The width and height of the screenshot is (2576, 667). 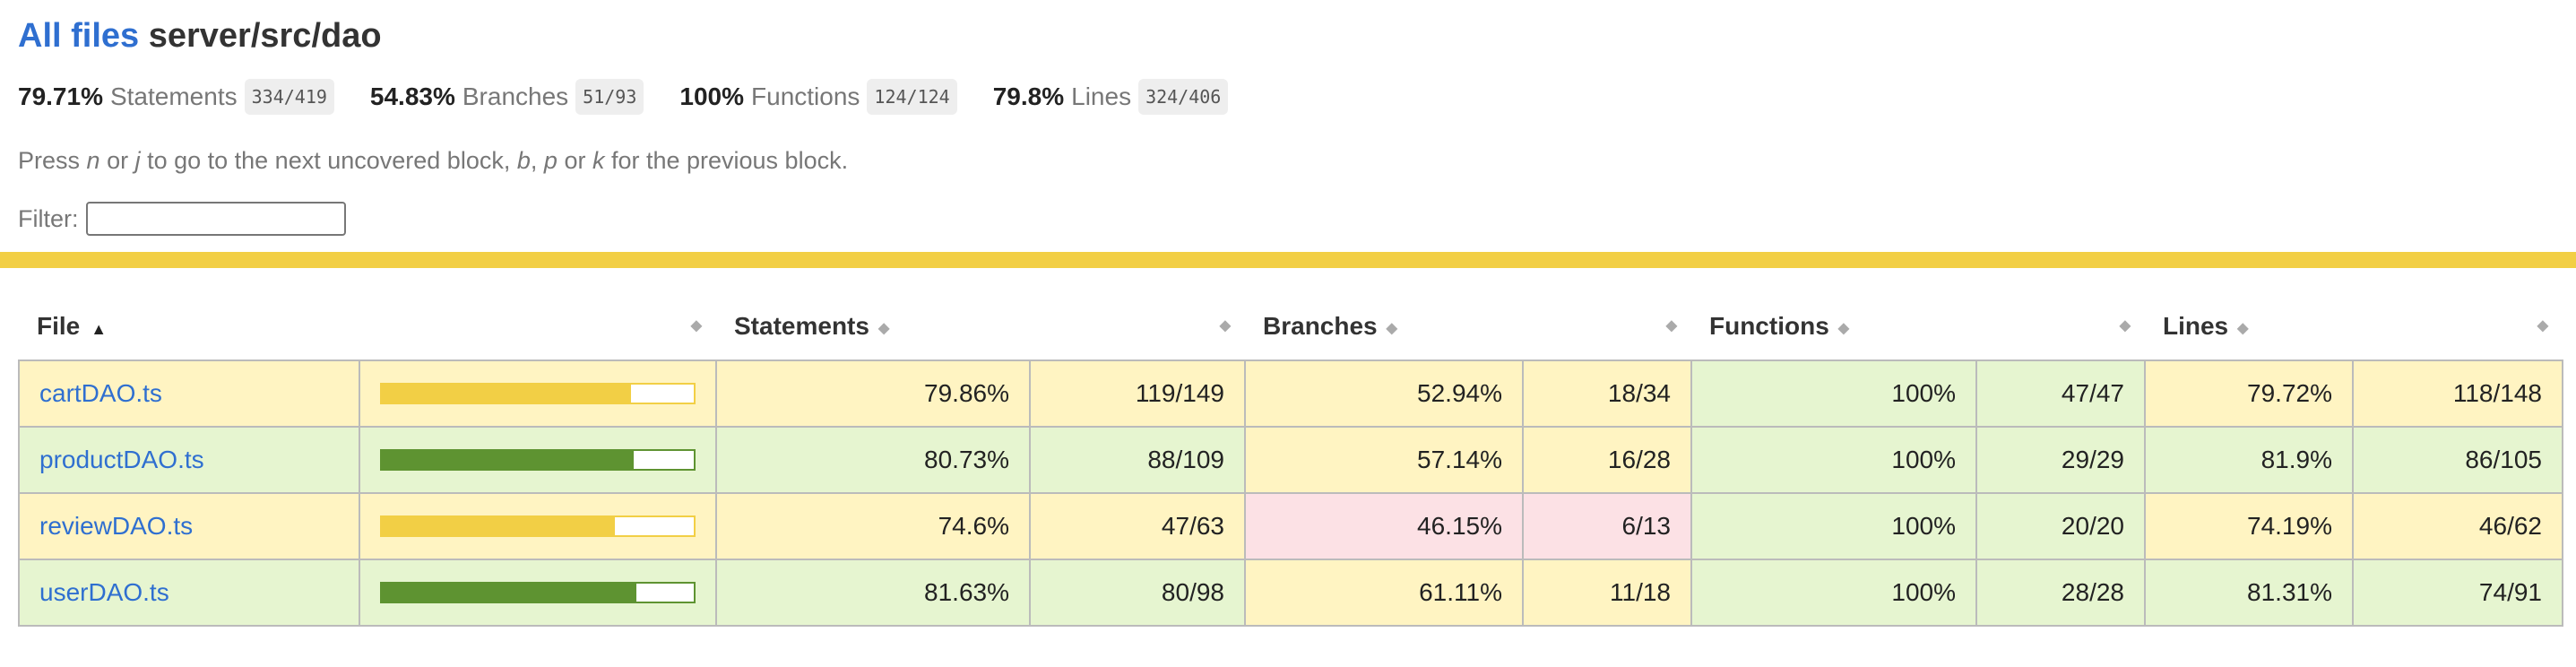 I want to click on summary-label: Lines, so click(x=1101, y=96).